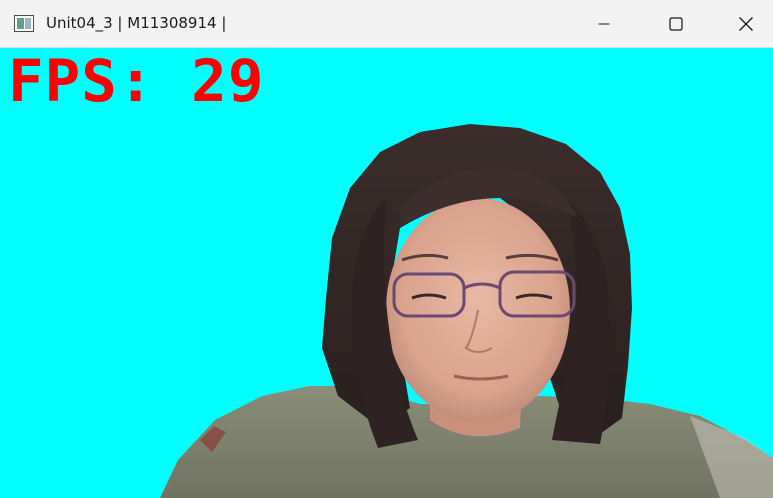  What do you see at coordinates (746, 23) in the screenshot?
I see `close-icon` at bounding box center [746, 23].